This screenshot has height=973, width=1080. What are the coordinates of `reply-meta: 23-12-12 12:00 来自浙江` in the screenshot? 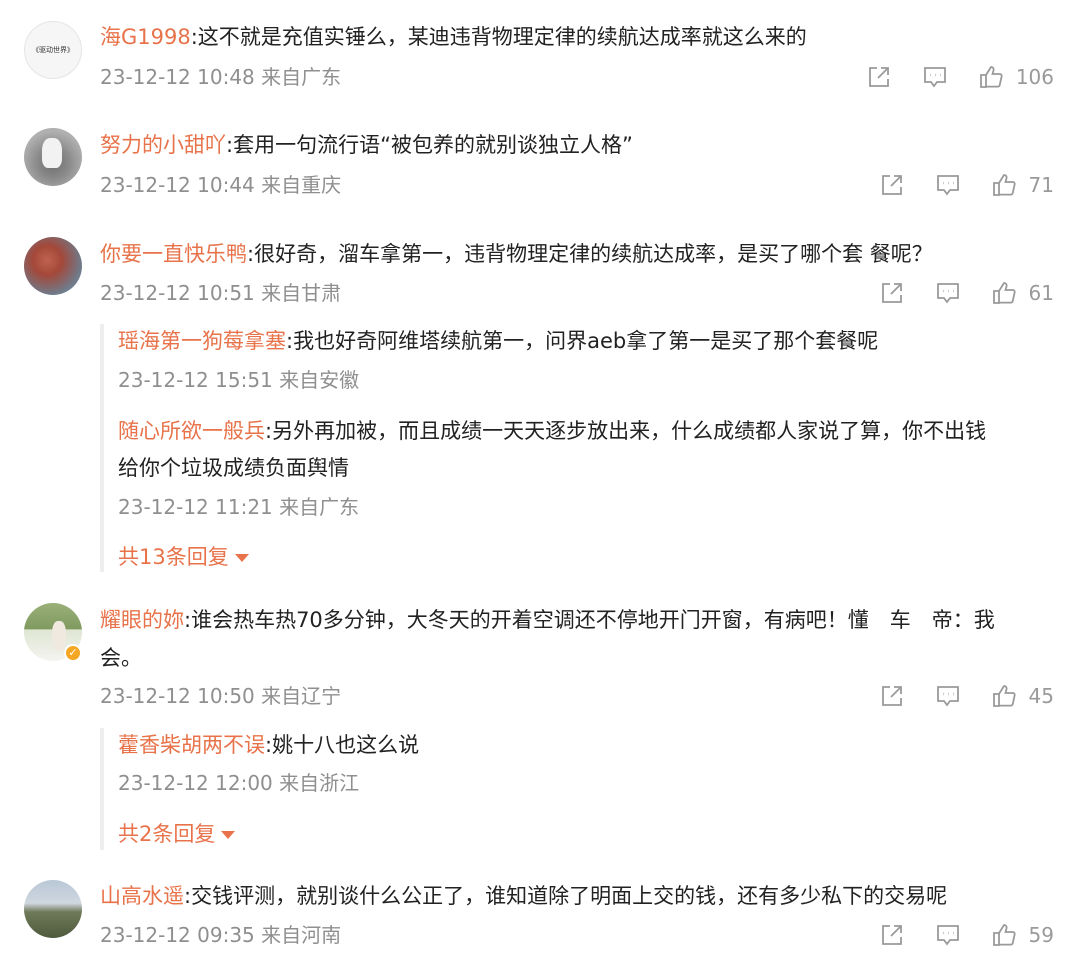 It's located at (239, 783).